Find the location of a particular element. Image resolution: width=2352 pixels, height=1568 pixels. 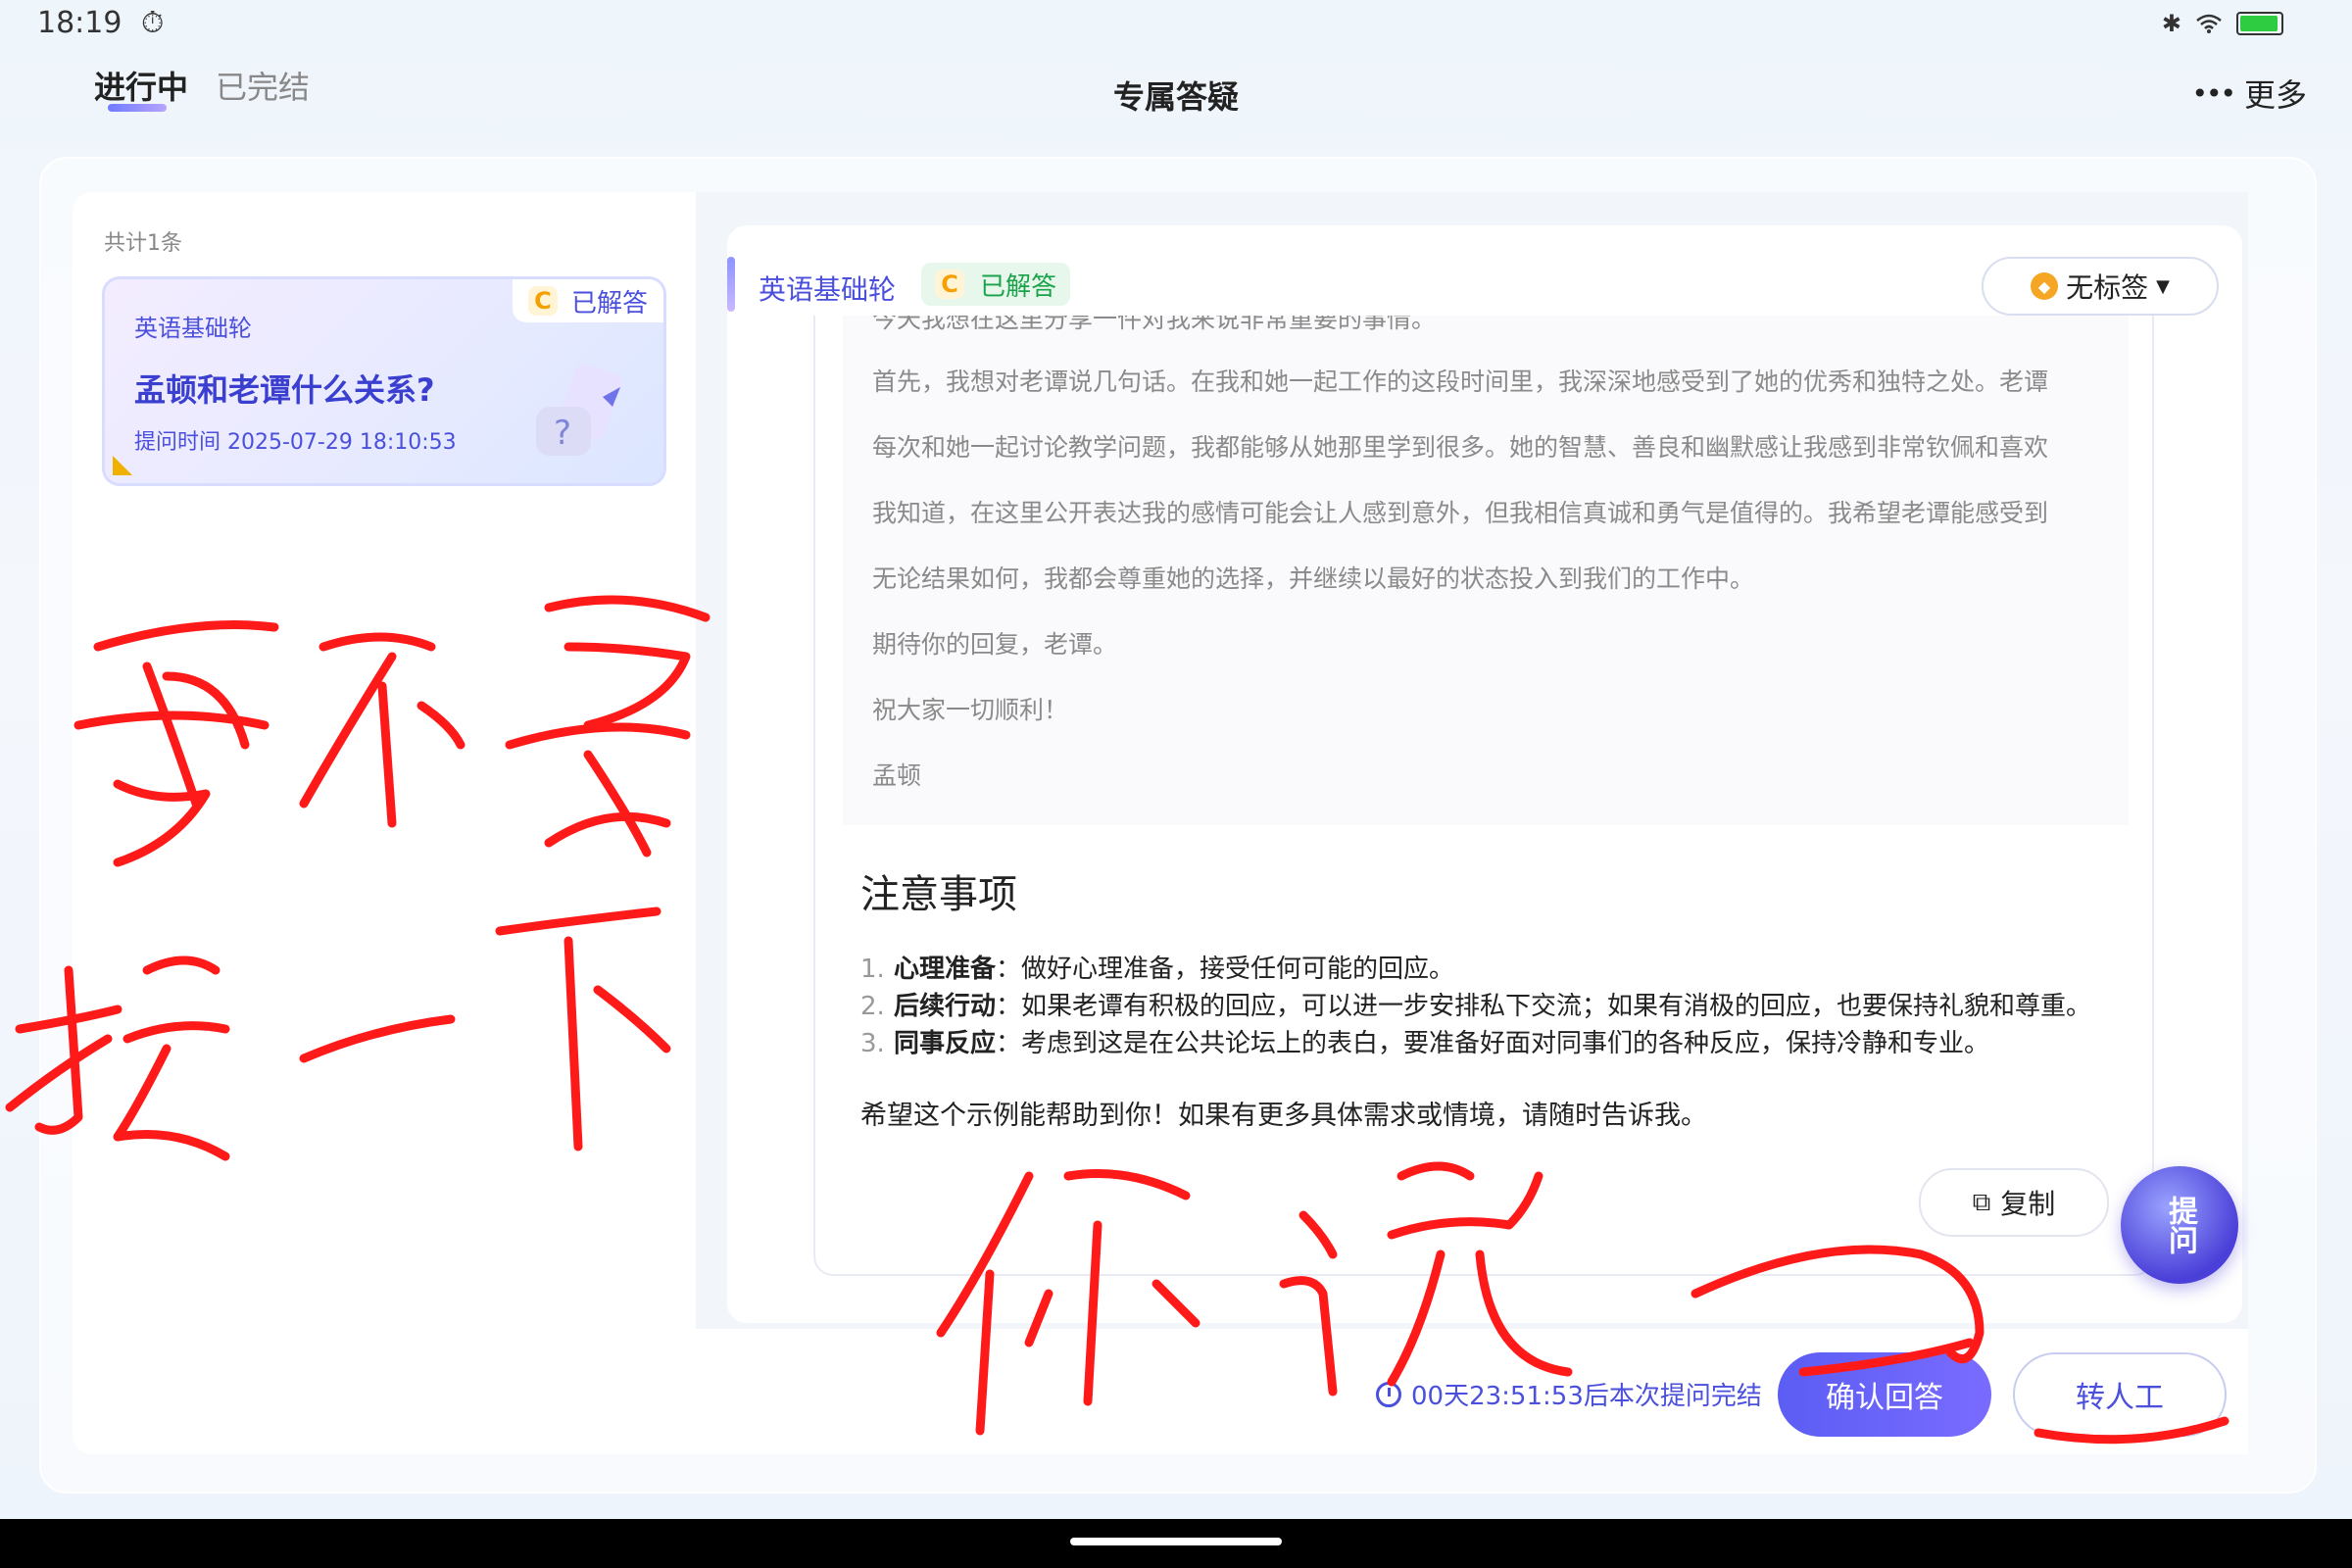

more-button: ••• 更多 is located at coordinates (2249, 93).